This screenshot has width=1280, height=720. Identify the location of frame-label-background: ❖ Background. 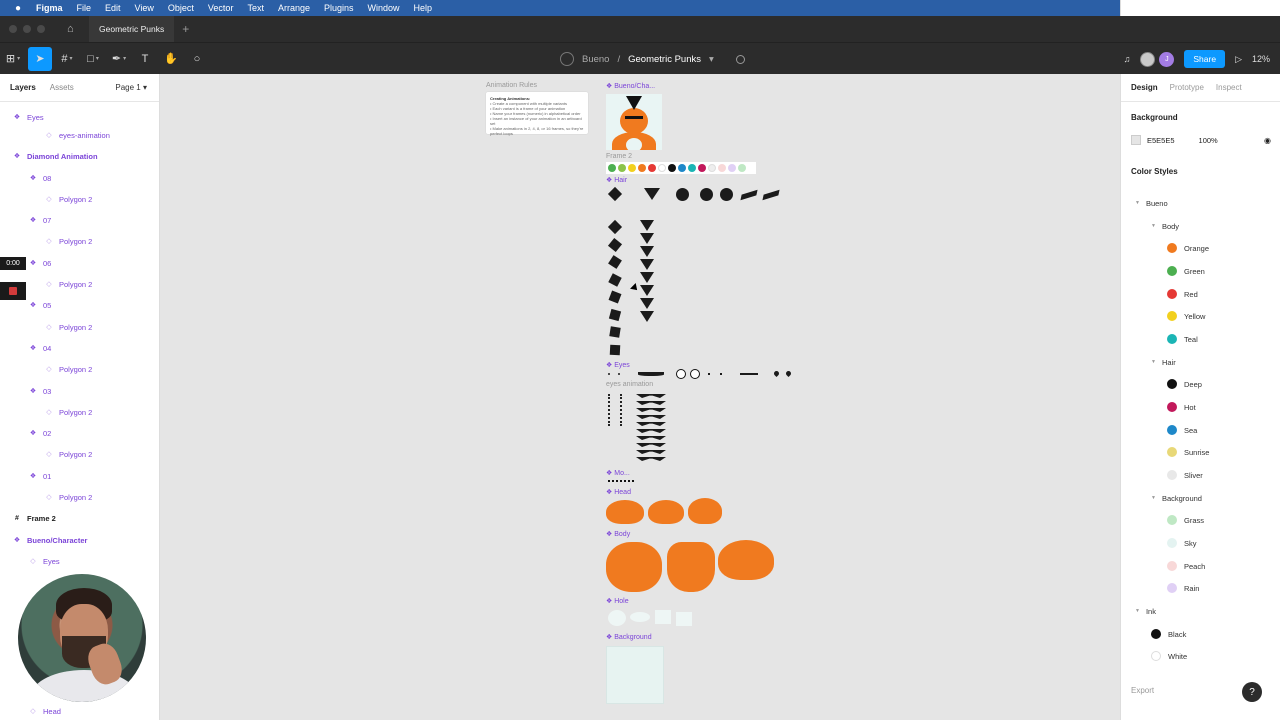
(629, 637).